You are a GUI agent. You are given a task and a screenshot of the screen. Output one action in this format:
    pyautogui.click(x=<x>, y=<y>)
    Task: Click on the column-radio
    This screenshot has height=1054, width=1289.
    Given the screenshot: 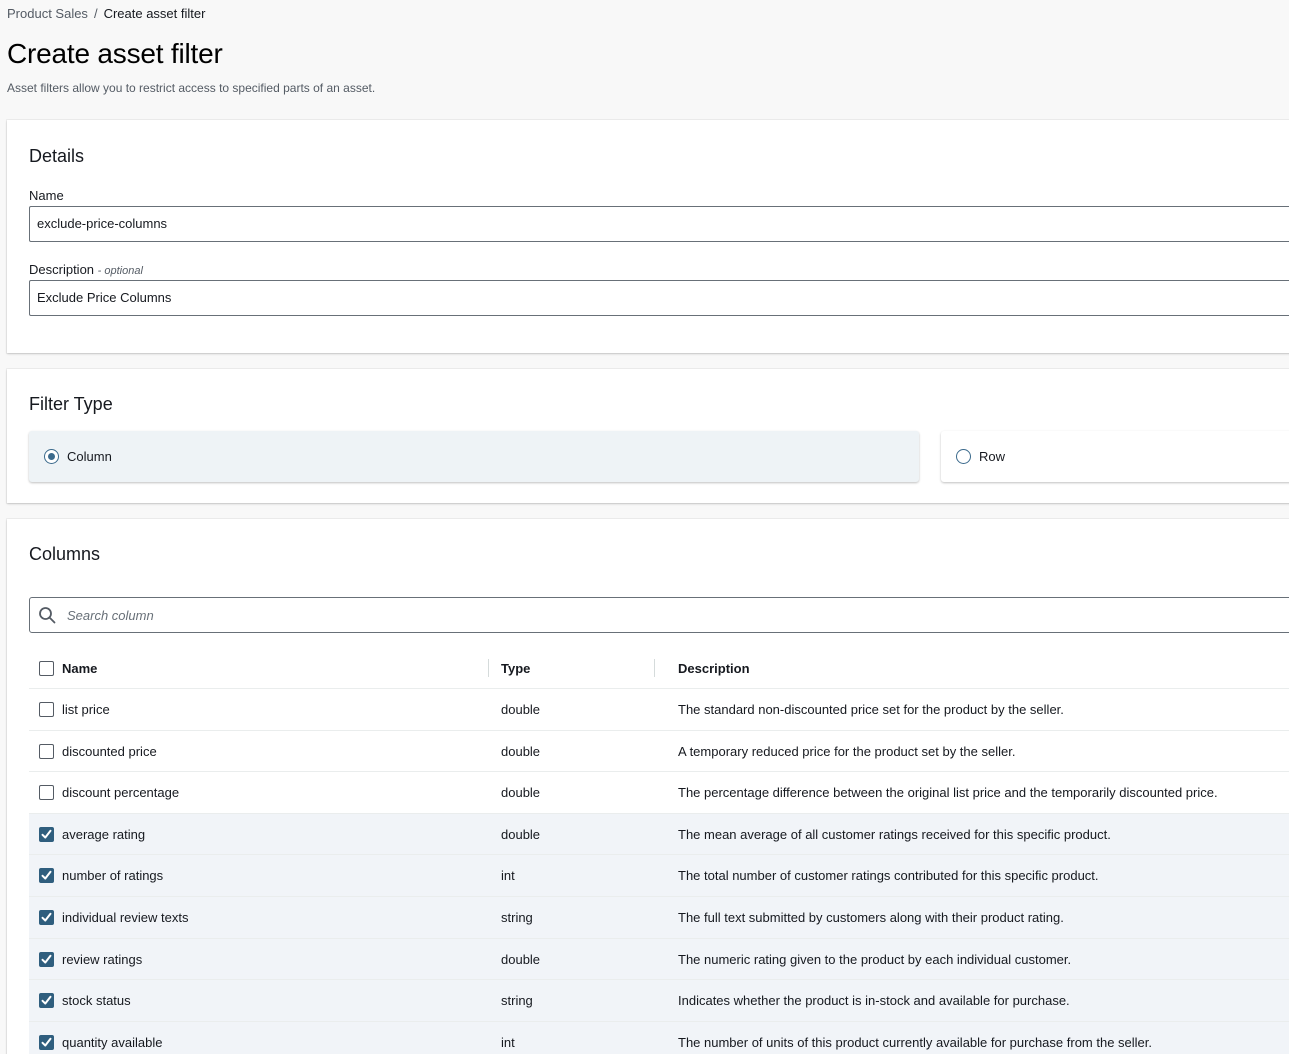 What is the action you would take?
    pyautogui.click(x=51, y=456)
    